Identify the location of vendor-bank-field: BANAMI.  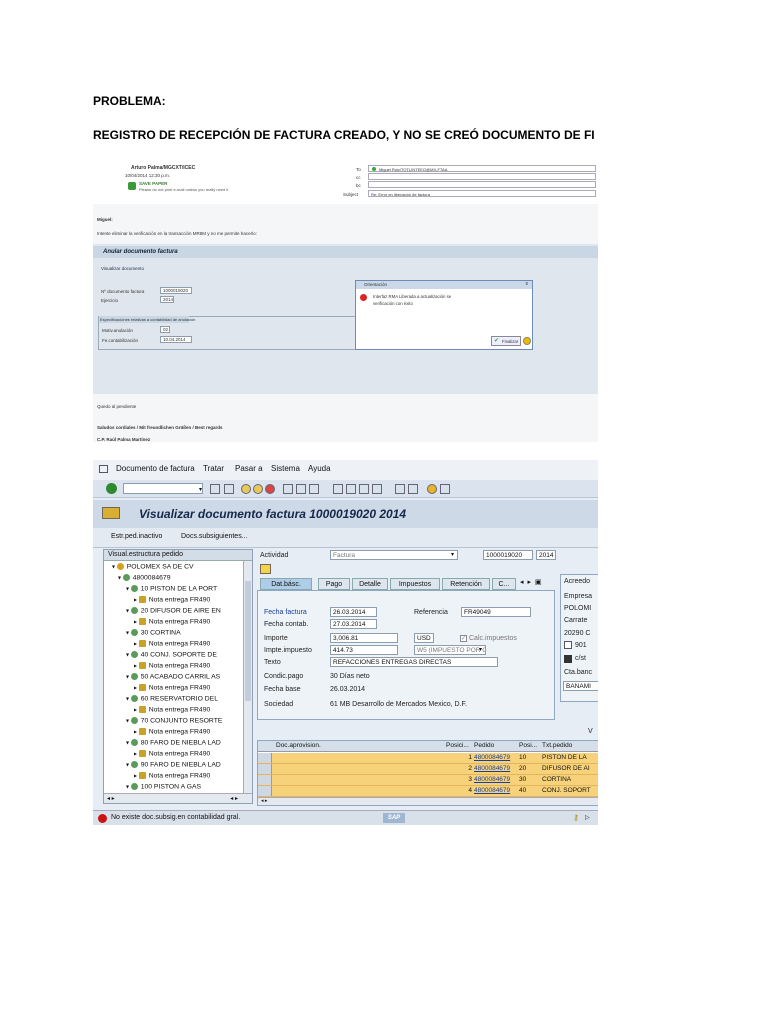
(580, 686).